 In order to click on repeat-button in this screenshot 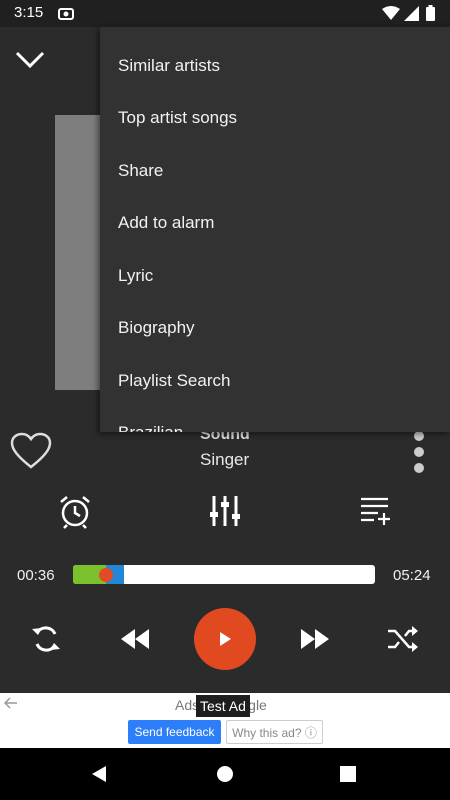, I will do `click(46, 639)`.